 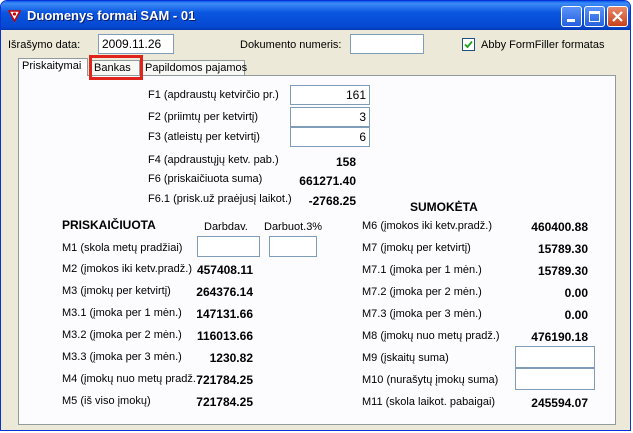 What do you see at coordinates (332, 201) in the screenshot?
I see `f61-value: -2768.25` at bounding box center [332, 201].